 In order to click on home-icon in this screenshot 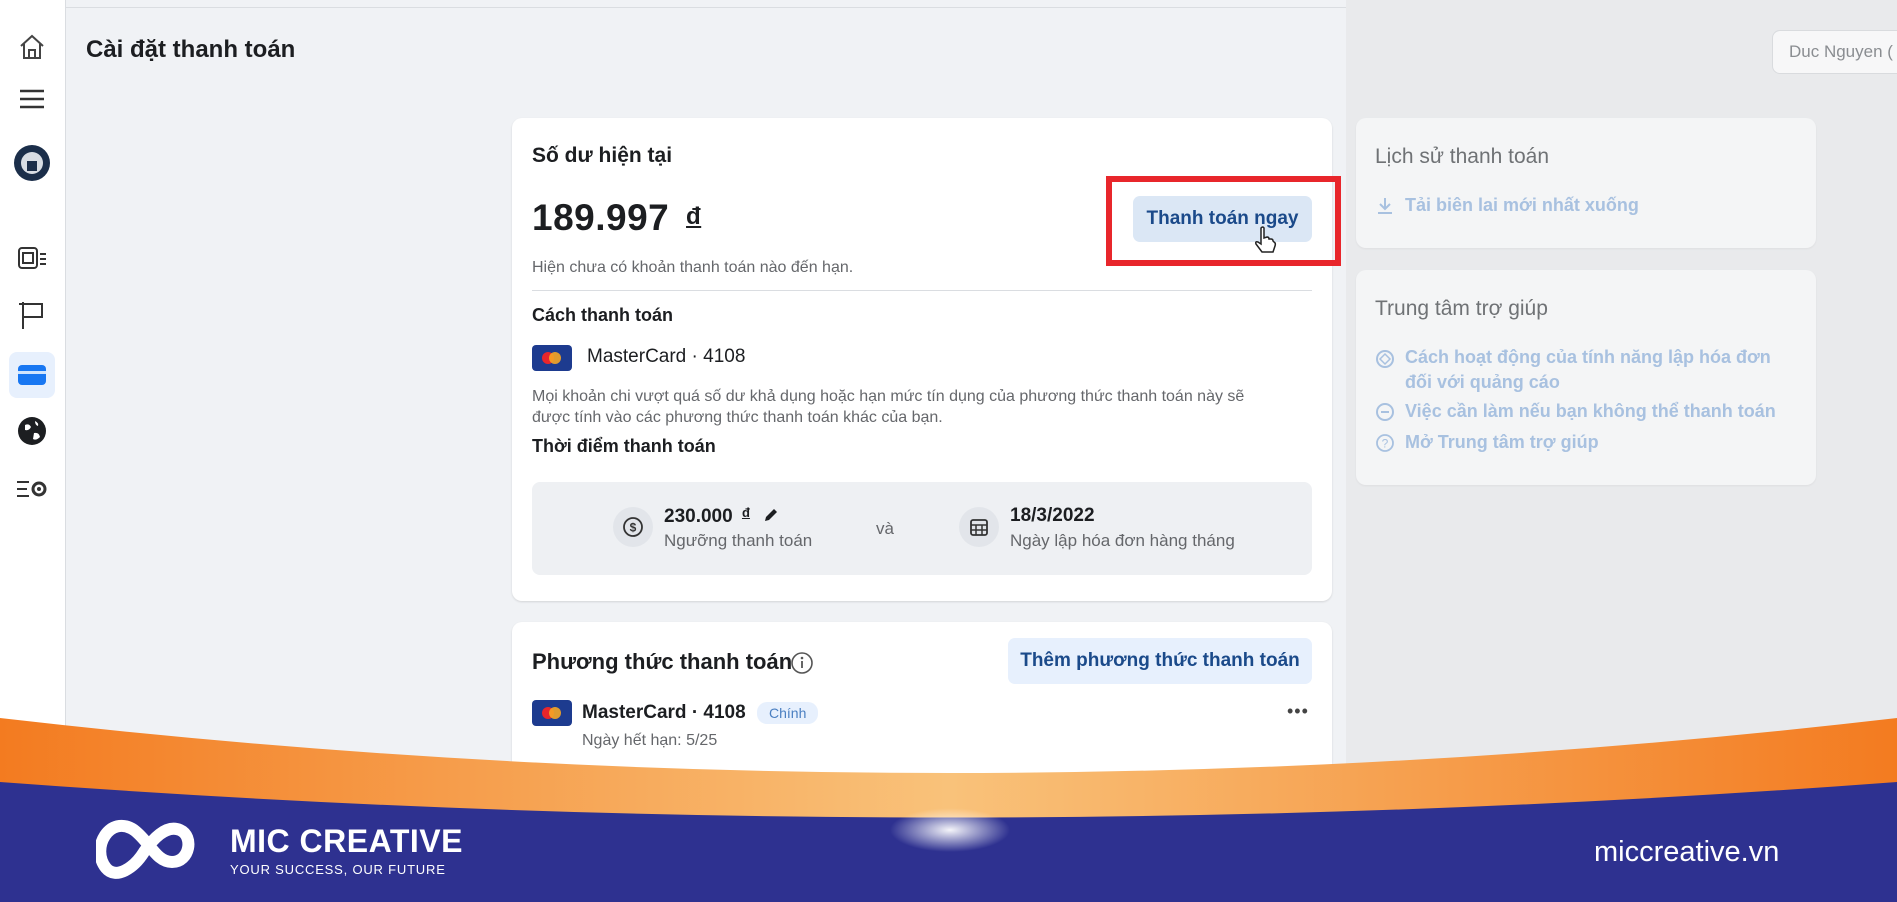, I will do `click(32, 47)`.